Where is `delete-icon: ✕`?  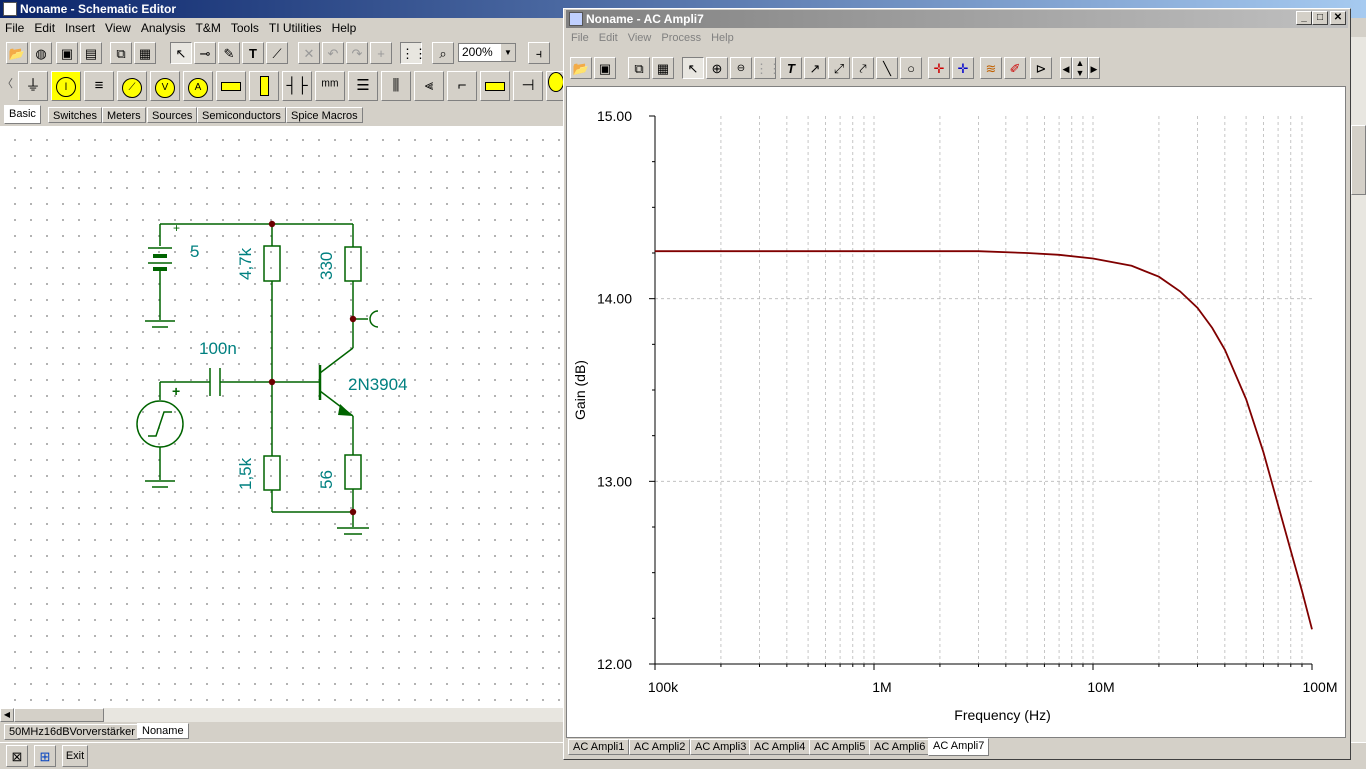 delete-icon: ✕ is located at coordinates (309, 53).